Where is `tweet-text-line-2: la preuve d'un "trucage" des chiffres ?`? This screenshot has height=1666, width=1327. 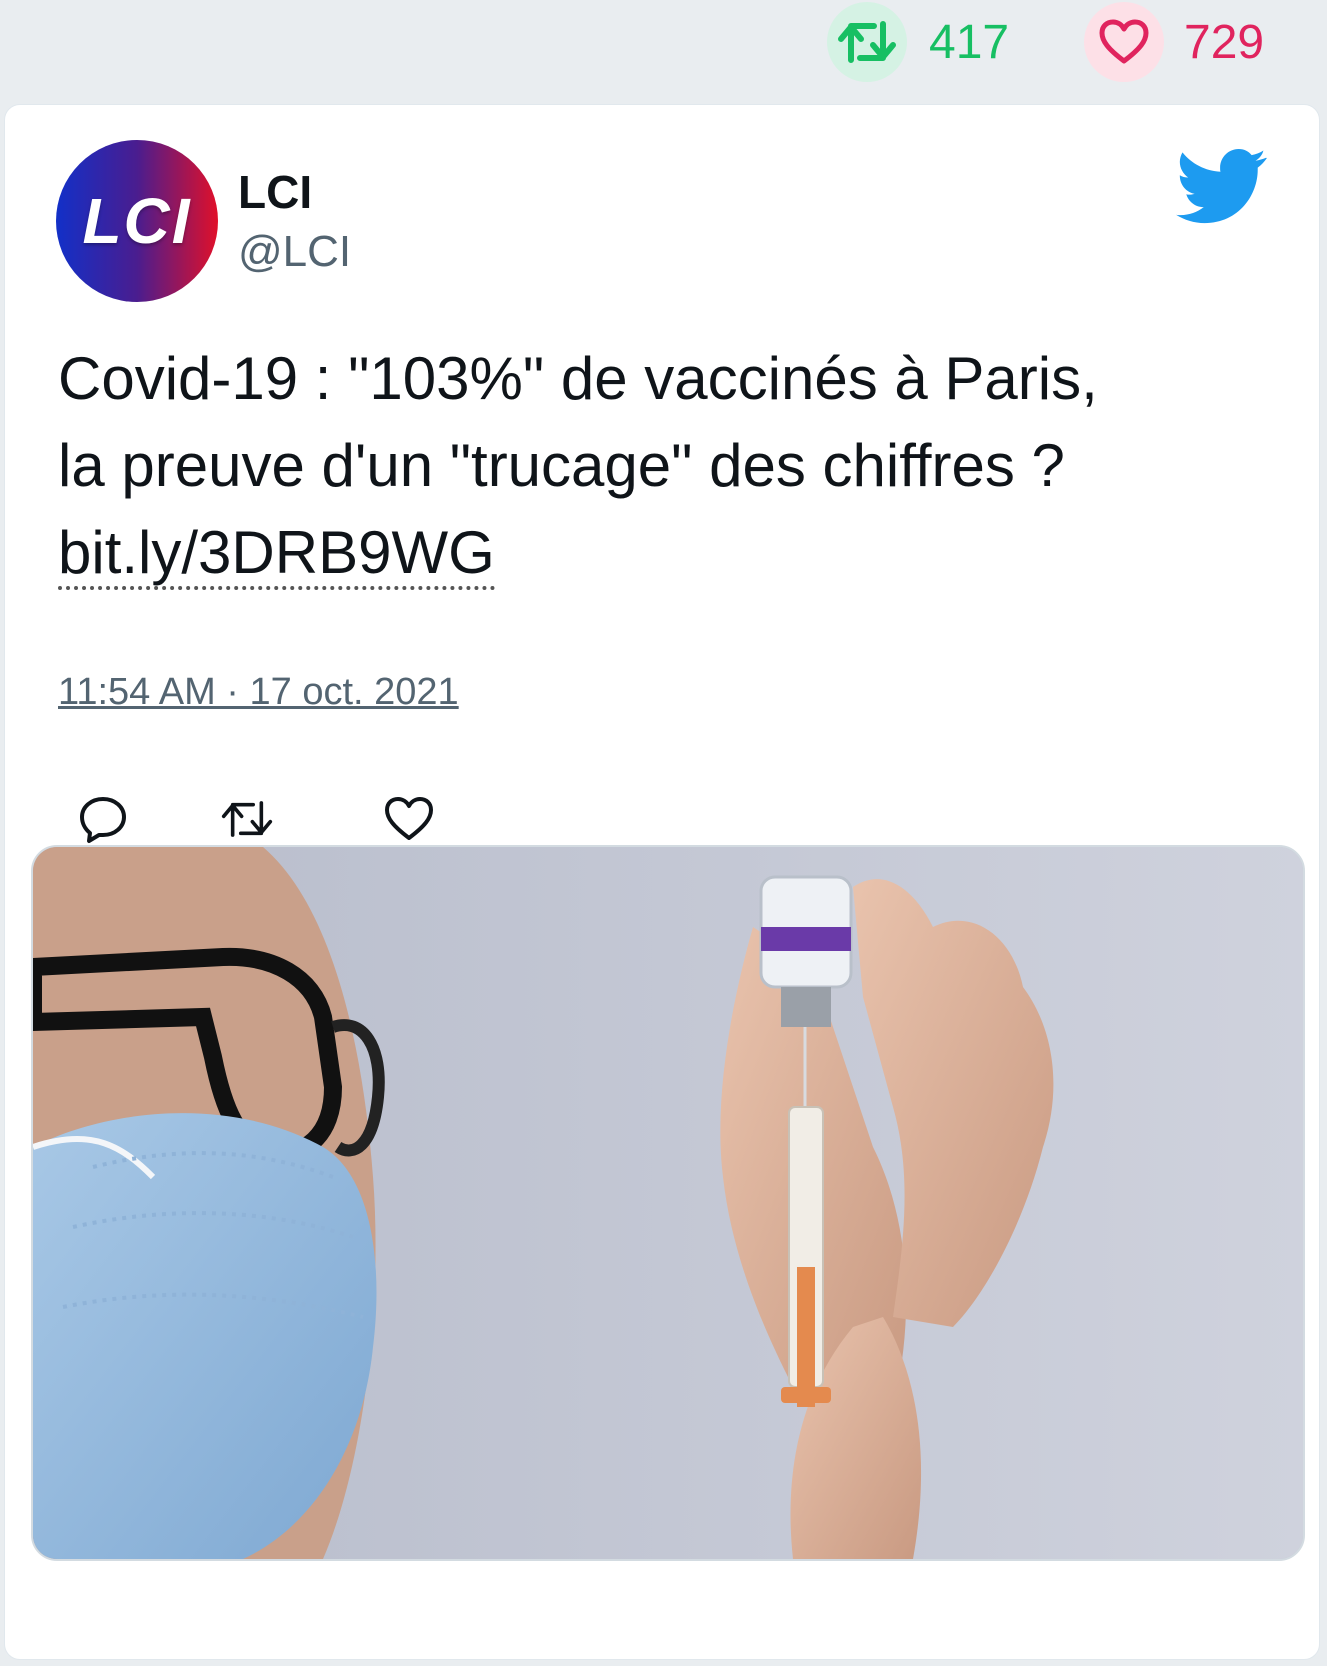
tweet-text-line-2: la preuve d'un "trucage" des chiffres ? is located at coordinates (561, 465).